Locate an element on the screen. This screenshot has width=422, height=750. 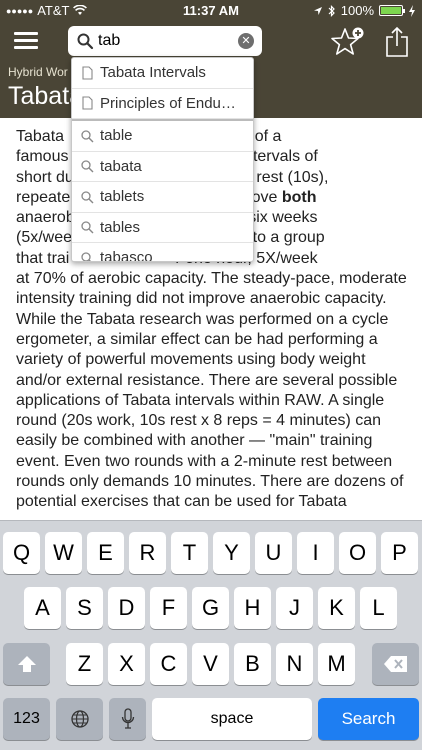
microphone-icon is located at coordinates (127, 718).